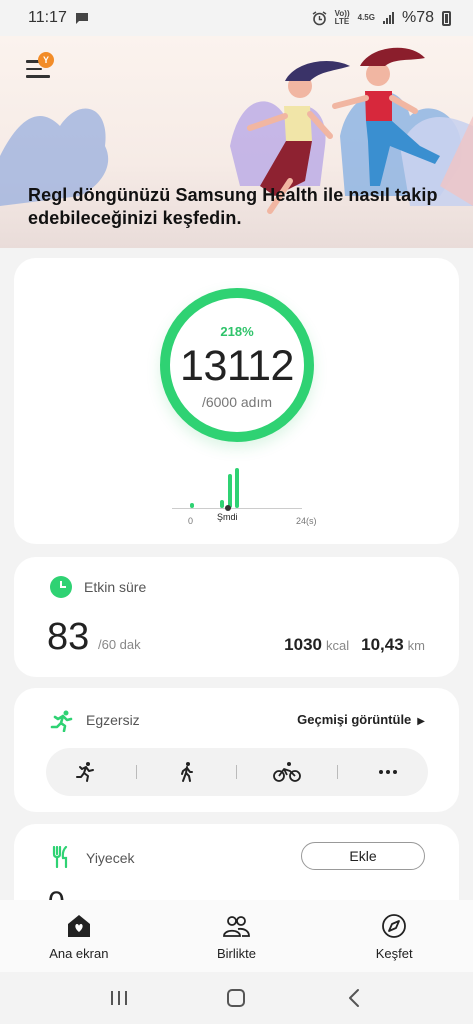  Describe the element at coordinates (46, 60) in the screenshot. I see `notification-badge: Y` at that location.